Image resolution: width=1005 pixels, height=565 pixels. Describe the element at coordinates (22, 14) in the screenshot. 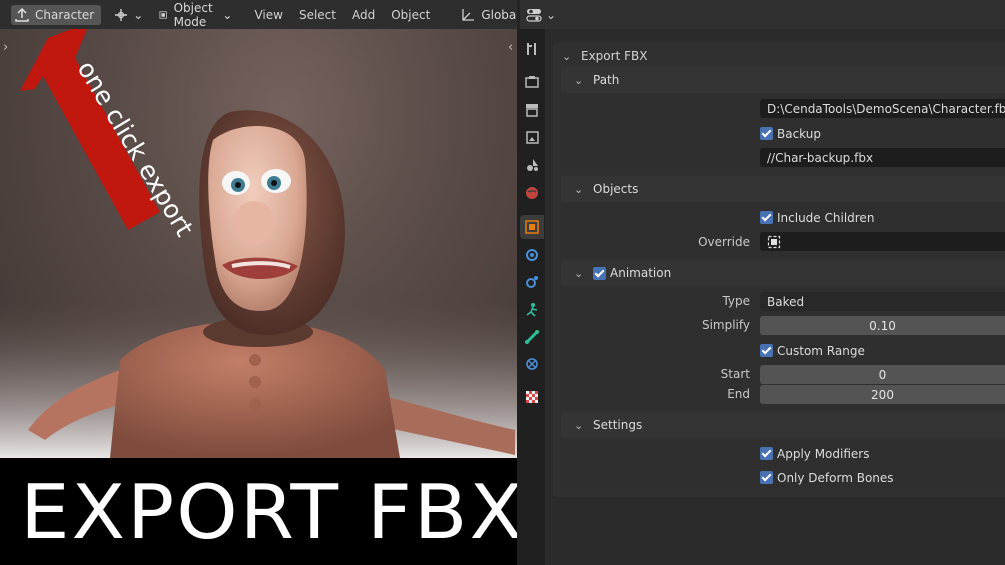

I see `export-icon` at that location.